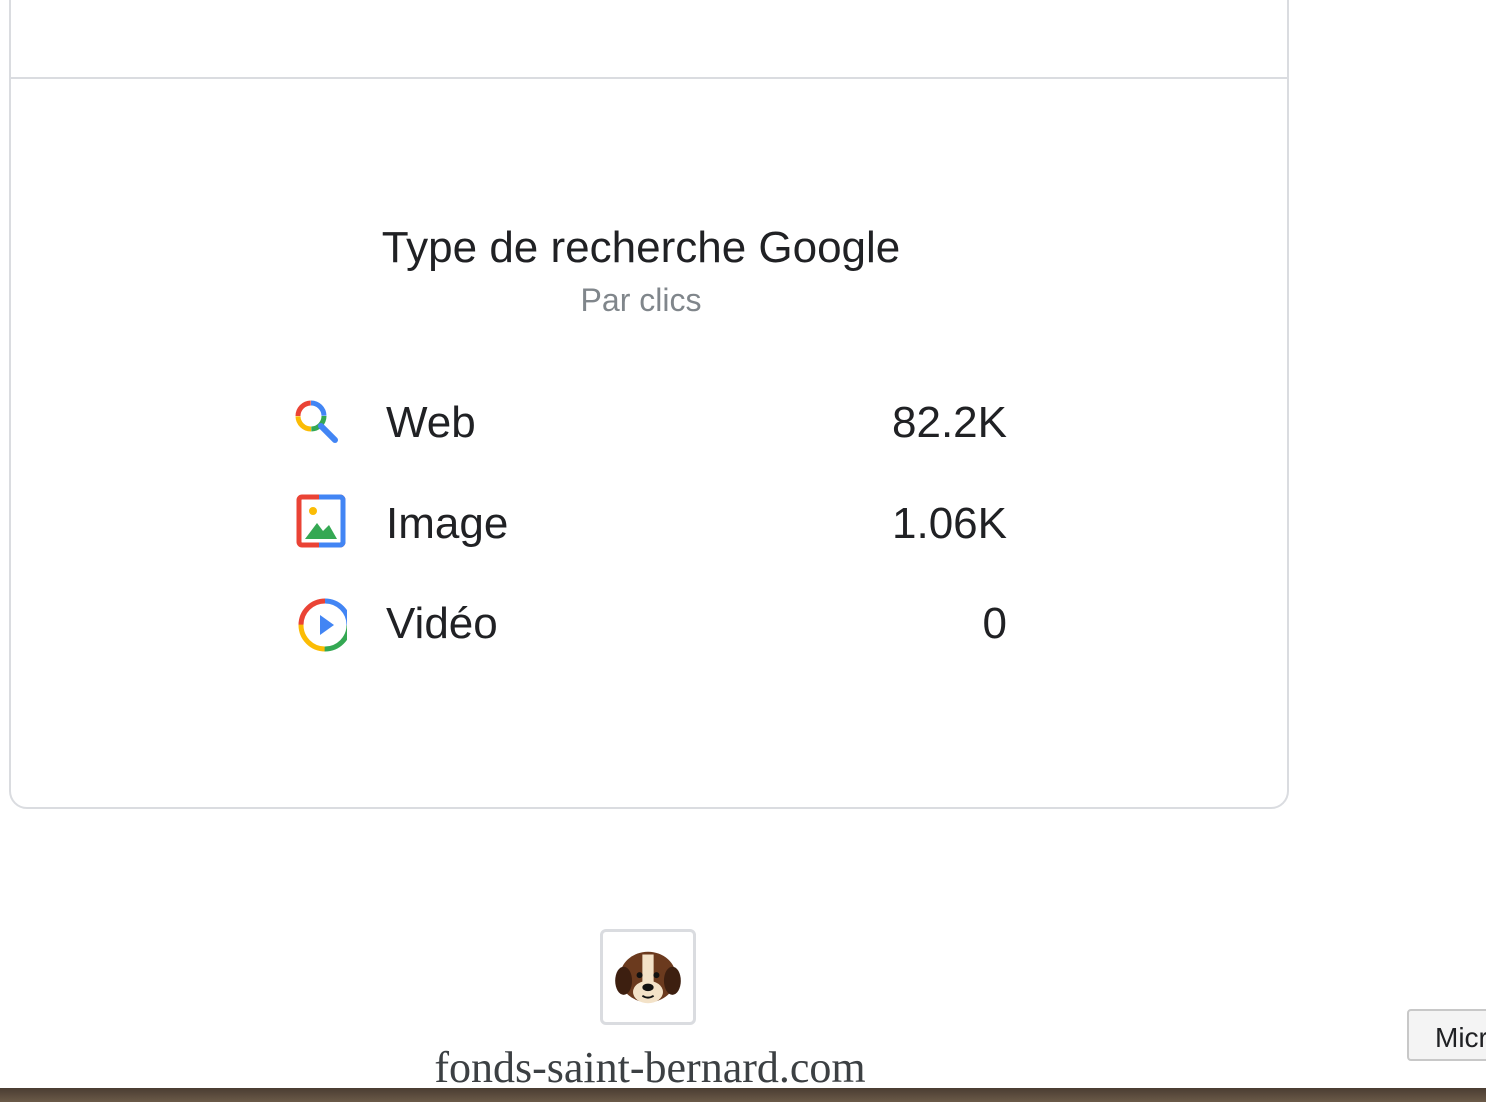 The width and height of the screenshot is (1486, 1102). Describe the element at coordinates (743, 1095) in the screenshot. I see `bottom-edge-bar` at that location.